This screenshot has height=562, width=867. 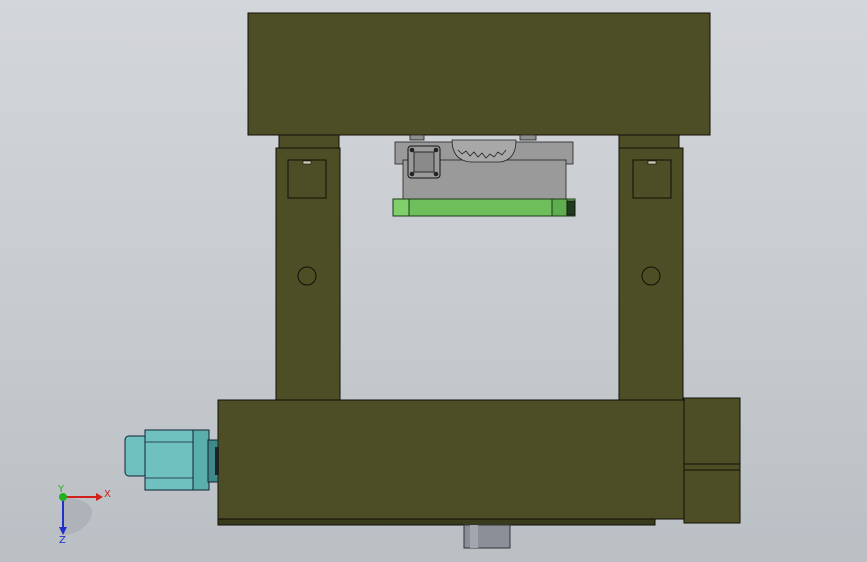 What do you see at coordinates (61, 489) in the screenshot?
I see `triad-y-label: Y` at bounding box center [61, 489].